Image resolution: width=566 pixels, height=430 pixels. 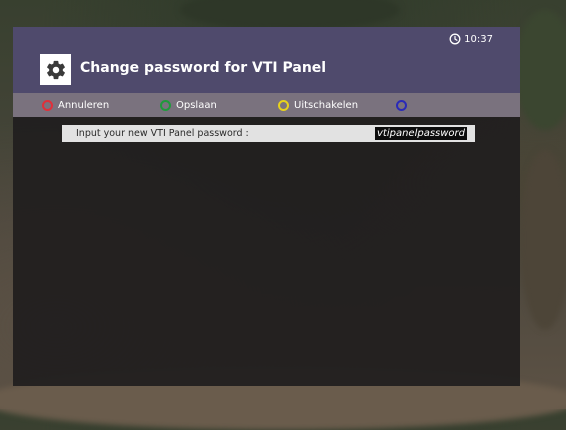 I want to click on red-key-cancel: Annuleren, so click(x=75, y=105).